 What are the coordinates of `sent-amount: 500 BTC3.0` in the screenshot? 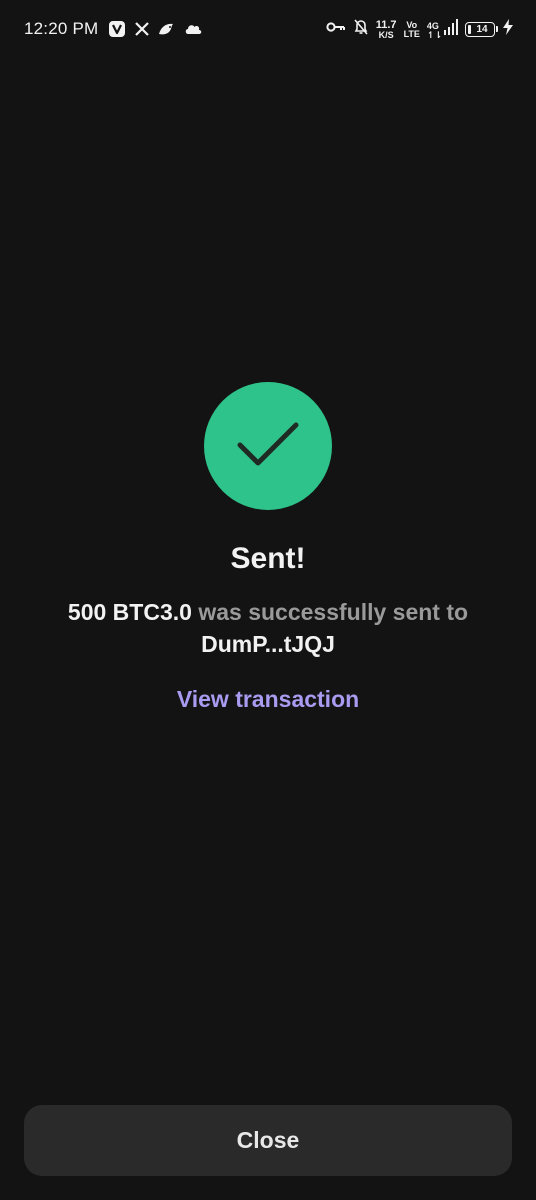 It's located at (129, 612).